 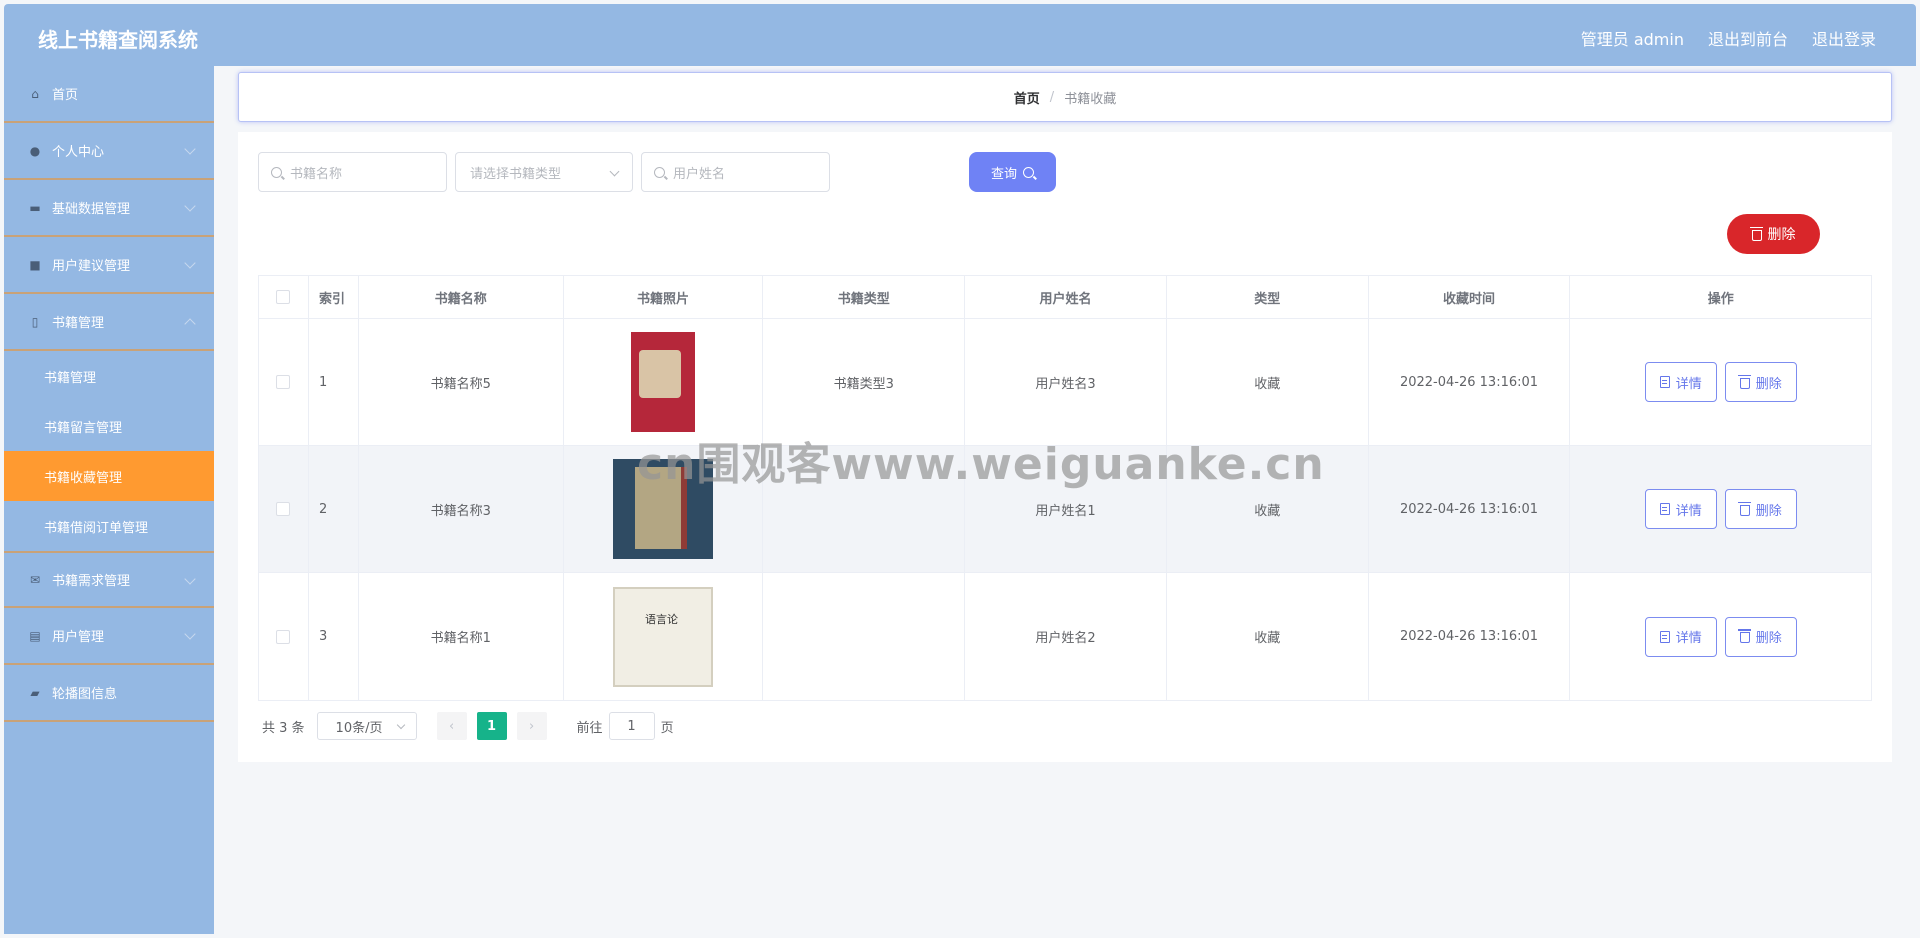 I want to click on sidebar-item-label: 基础数据管理, so click(x=91, y=209).